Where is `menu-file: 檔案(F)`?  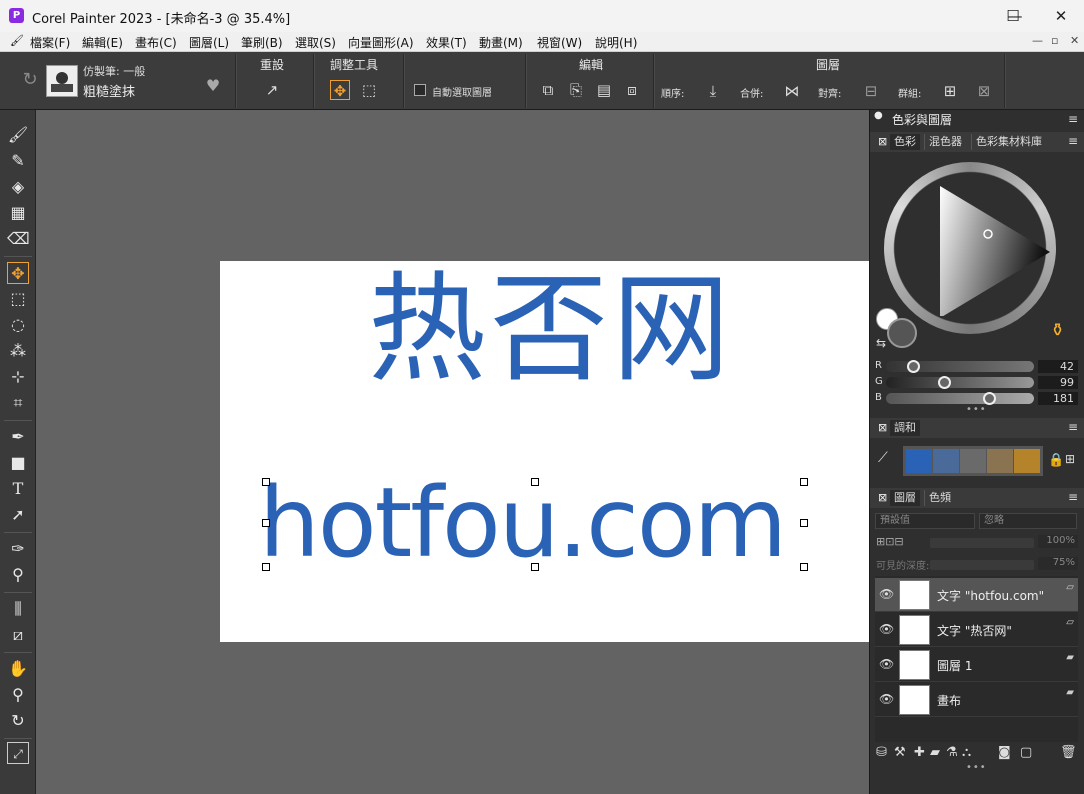
menu-file: 檔案(F) is located at coordinates (50, 42).